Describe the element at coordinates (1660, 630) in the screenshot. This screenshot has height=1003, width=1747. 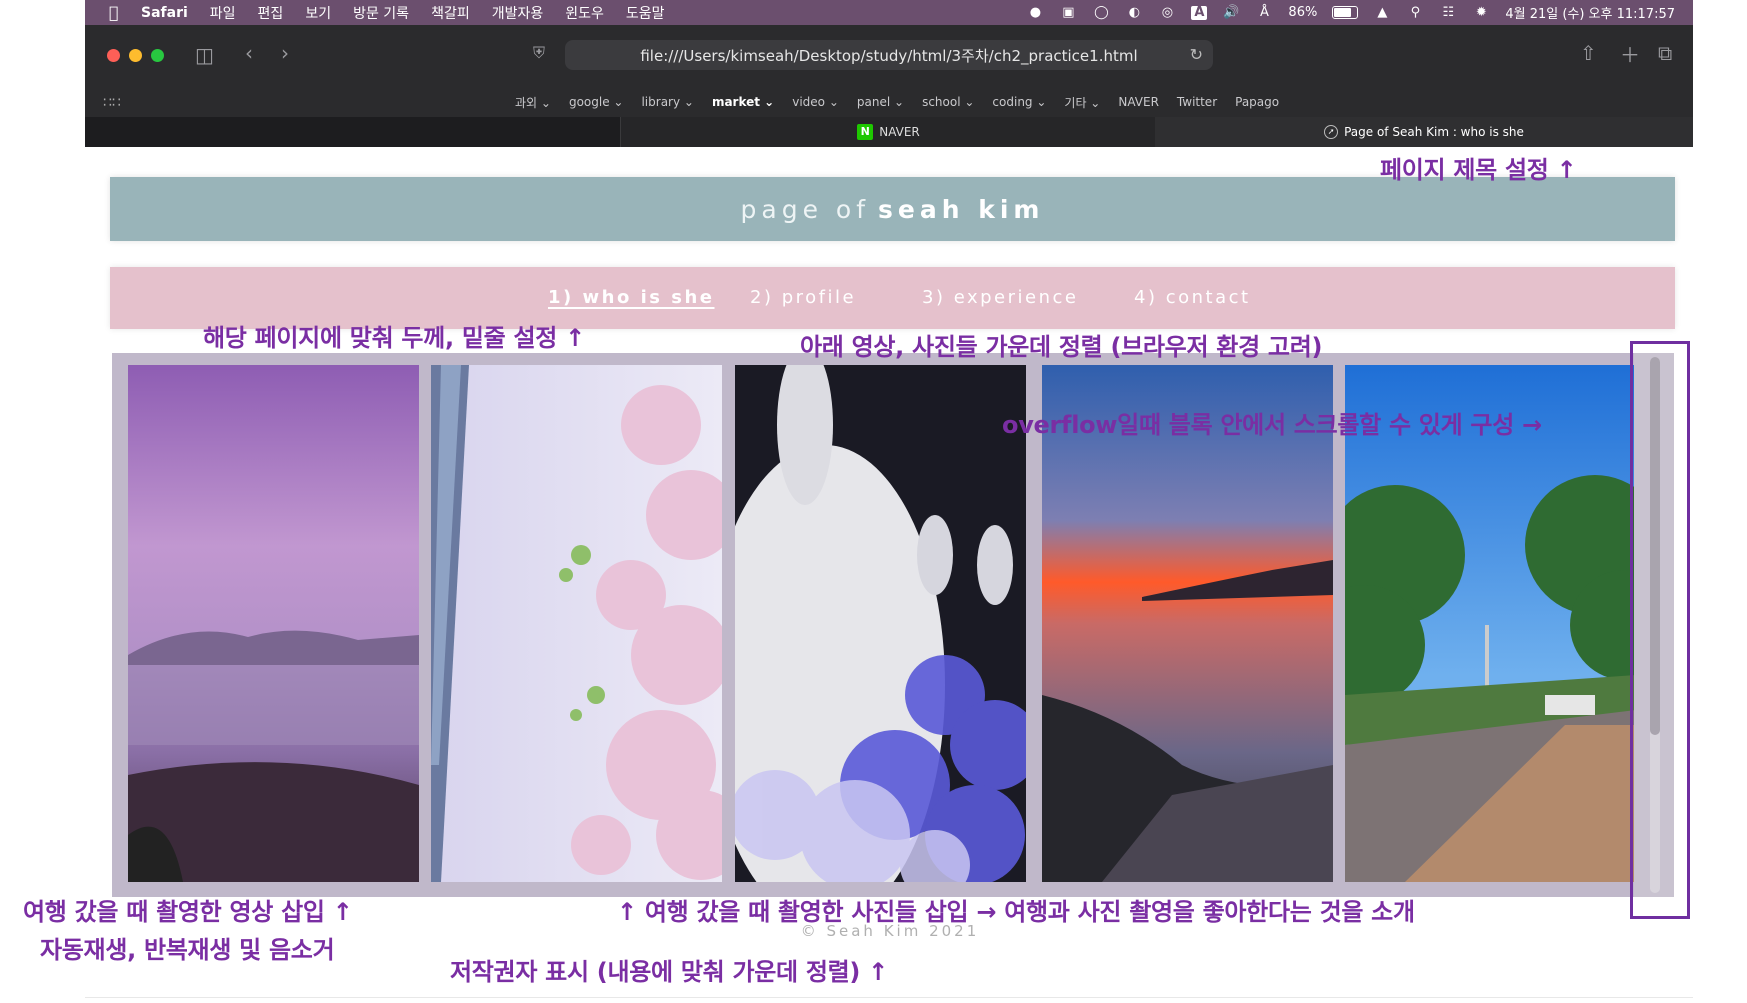
I see `scrollbar-highlight-frame` at that location.